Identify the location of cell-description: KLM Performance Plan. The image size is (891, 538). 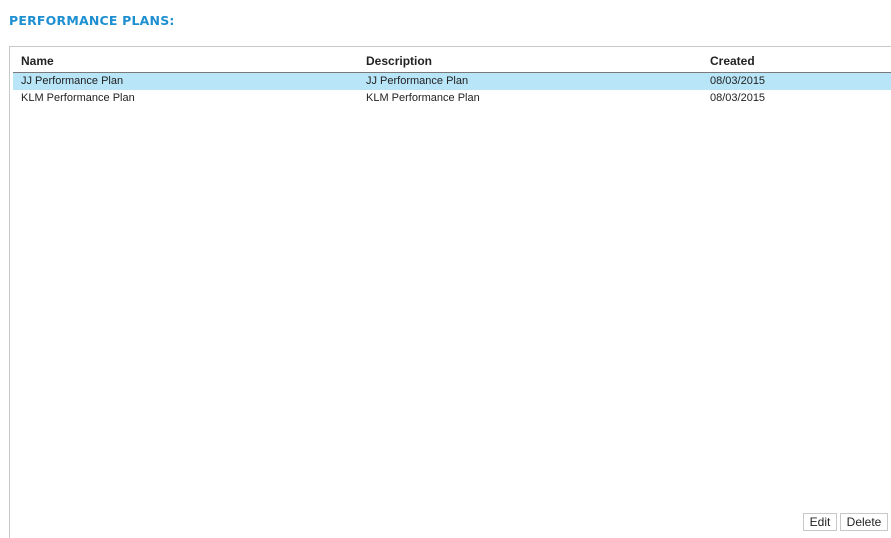
(423, 98).